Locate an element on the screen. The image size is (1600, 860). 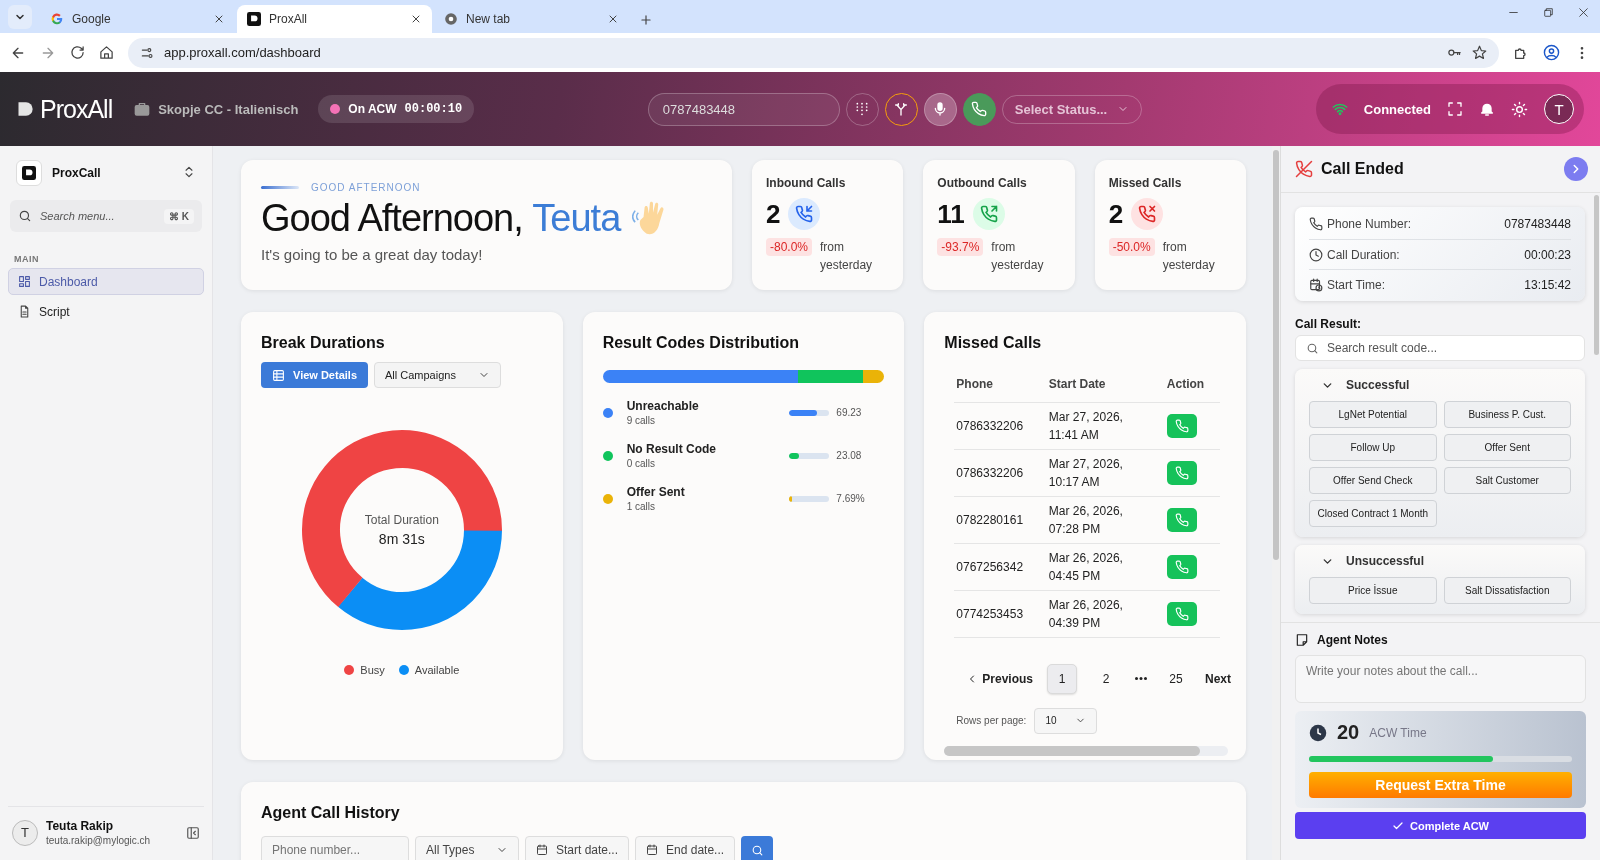
connection-status: Connected is located at coordinates (1397, 109).